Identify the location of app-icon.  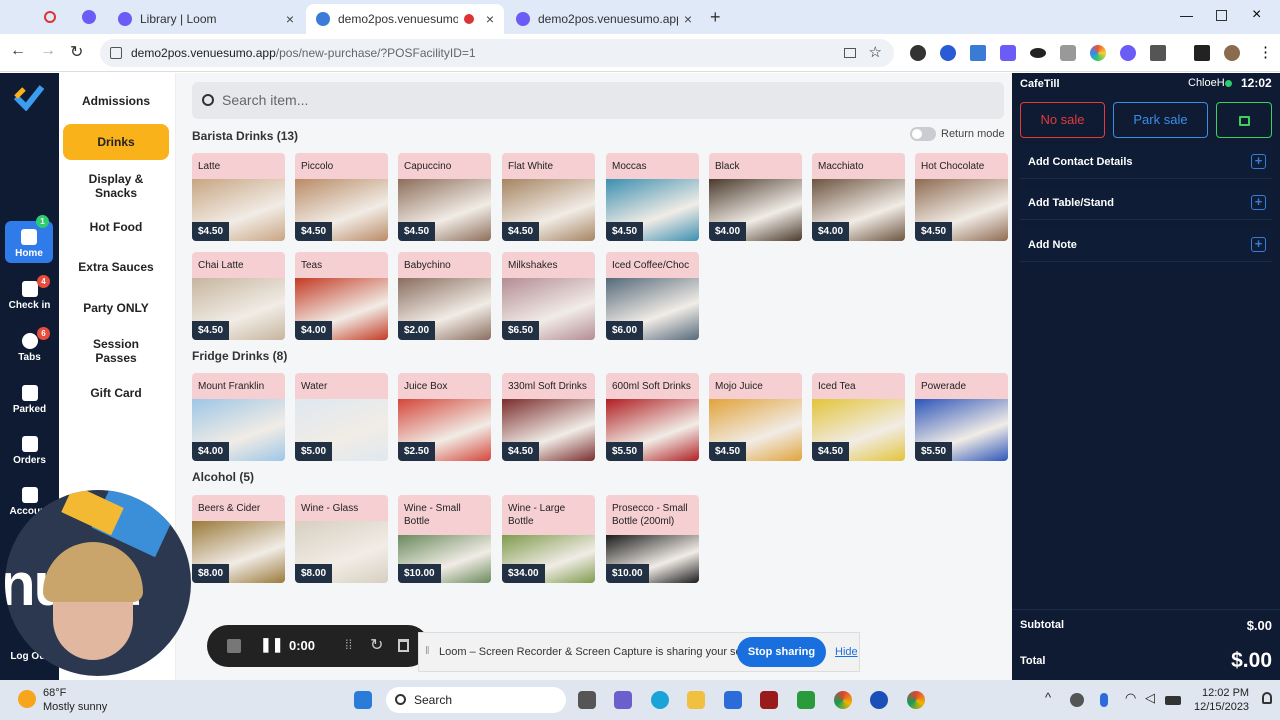
(89, 17).